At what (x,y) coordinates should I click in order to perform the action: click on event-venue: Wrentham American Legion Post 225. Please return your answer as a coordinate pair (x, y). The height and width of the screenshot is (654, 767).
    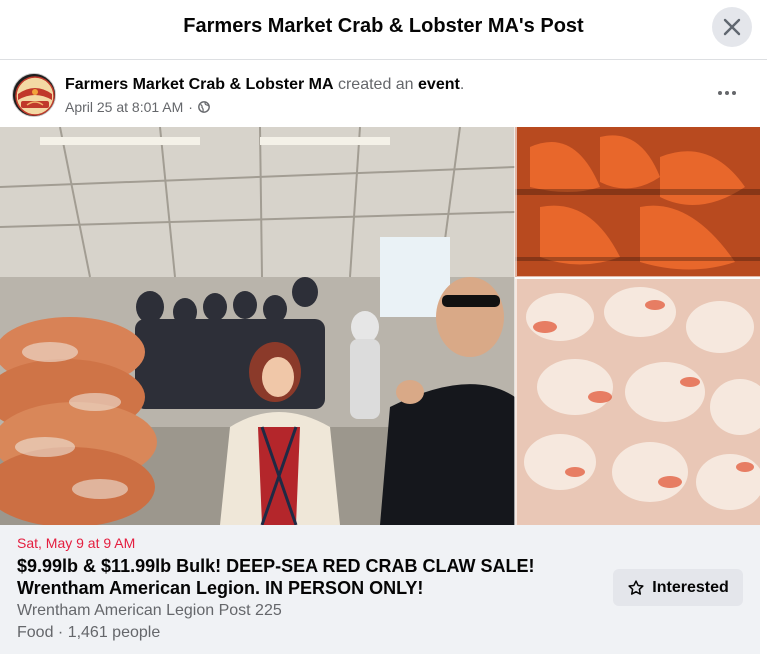
    Looking at the image, I should click on (149, 610).